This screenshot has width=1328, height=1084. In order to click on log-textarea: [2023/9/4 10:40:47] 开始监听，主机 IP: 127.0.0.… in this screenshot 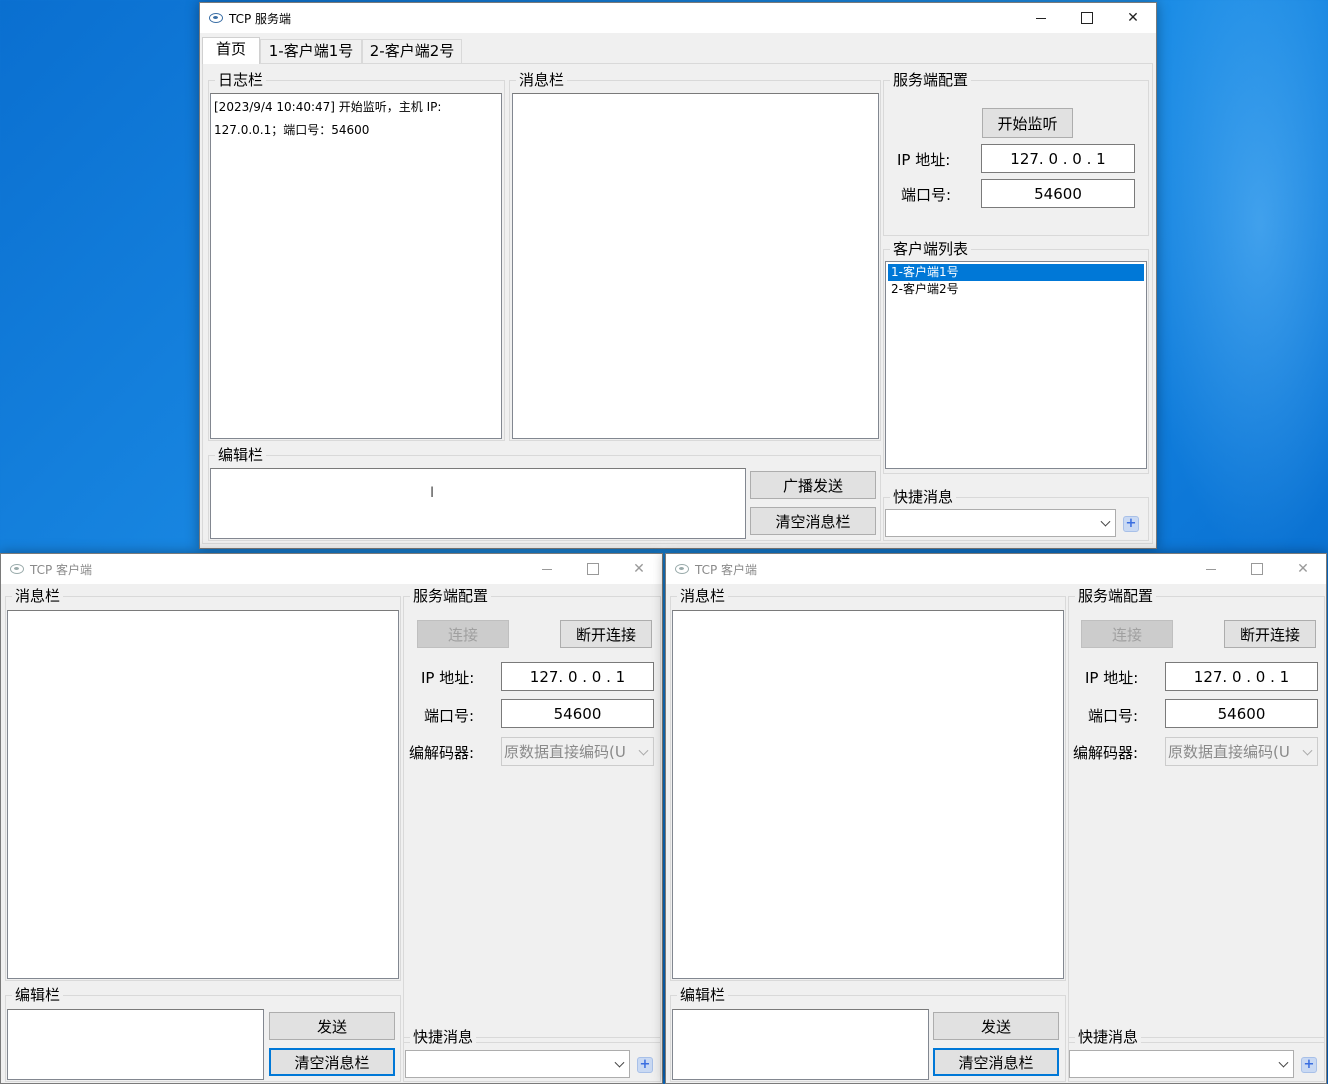, I will do `click(356, 266)`.